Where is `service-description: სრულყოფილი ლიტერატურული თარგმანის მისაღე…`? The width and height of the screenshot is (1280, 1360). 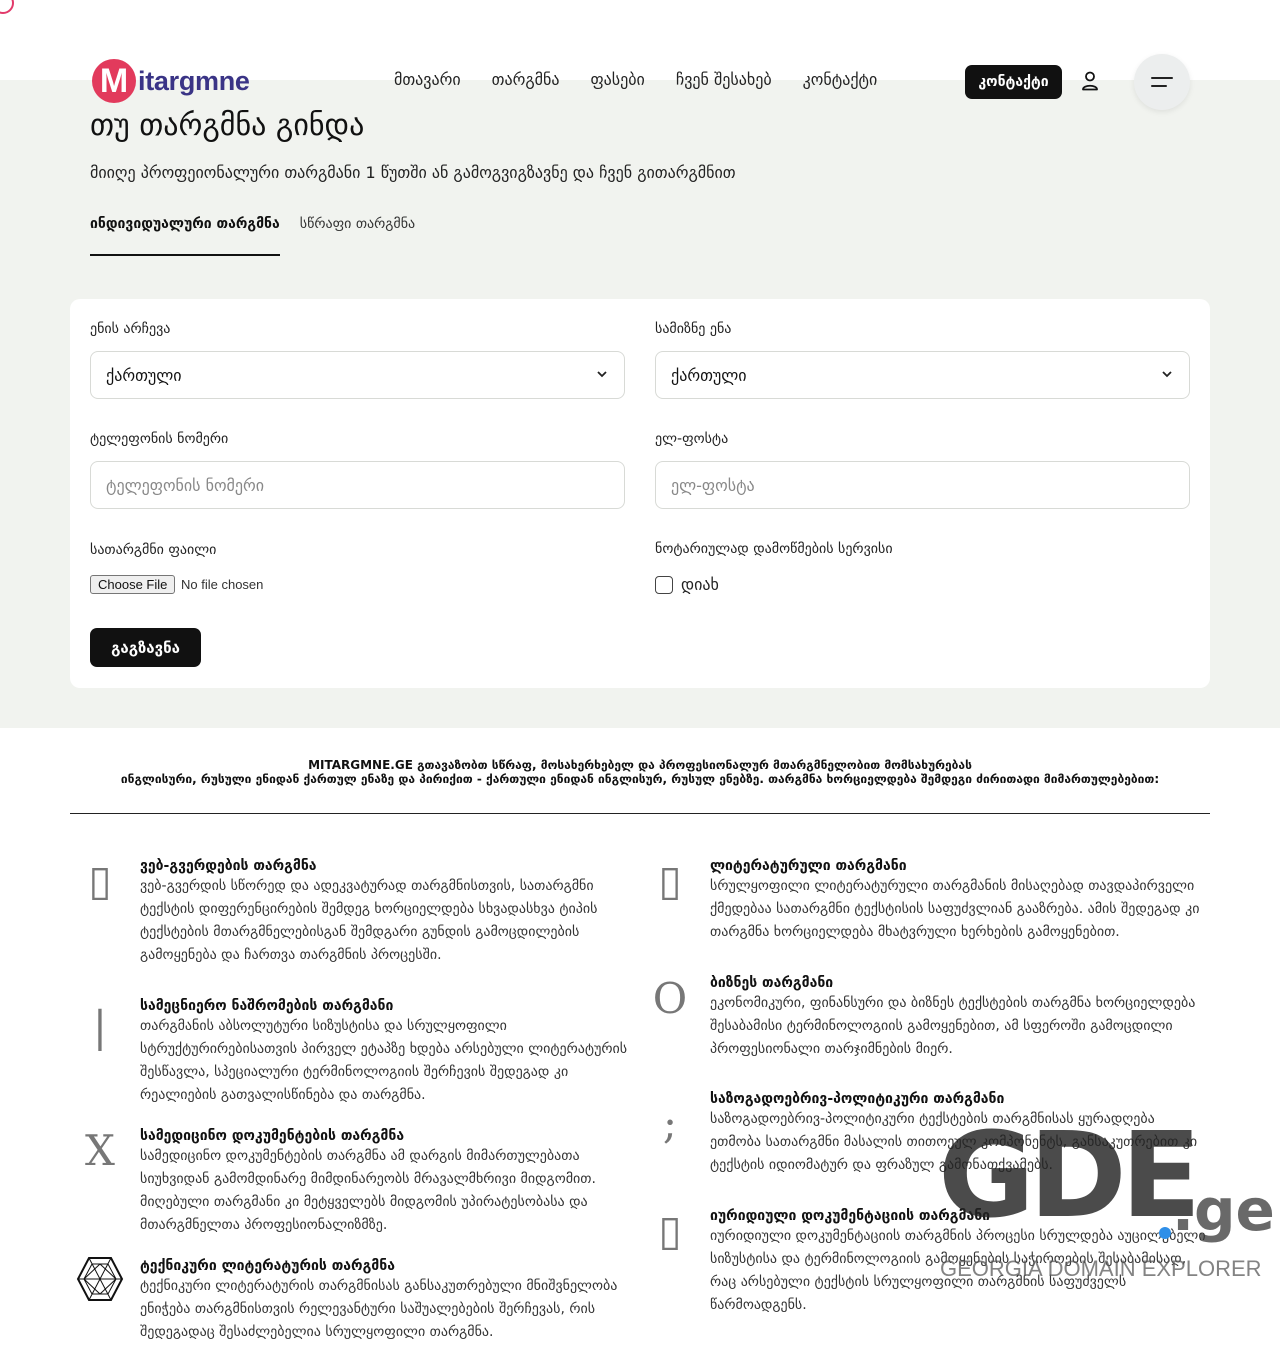 service-description: სრულყოფილი ლიტერატურული თარგმანის მისაღე… is located at coordinates (955, 909).